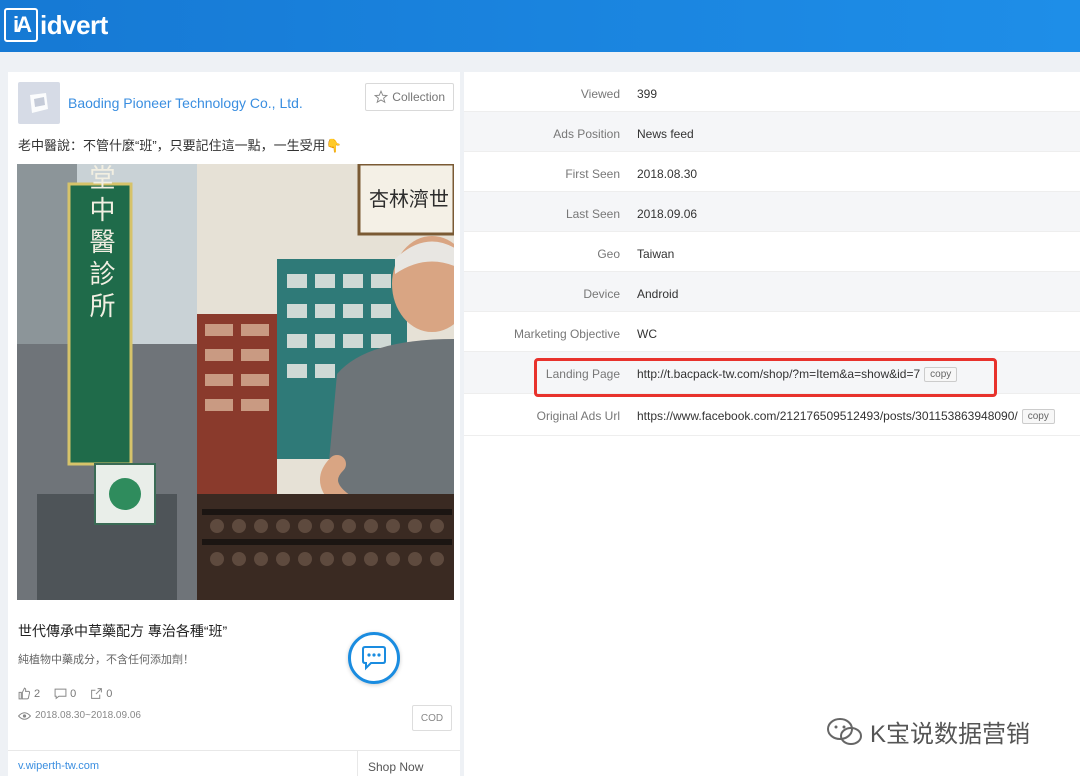  What do you see at coordinates (586, 134) in the screenshot?
I see `detail-label: Ads Position` at bounding box center [586, 134].